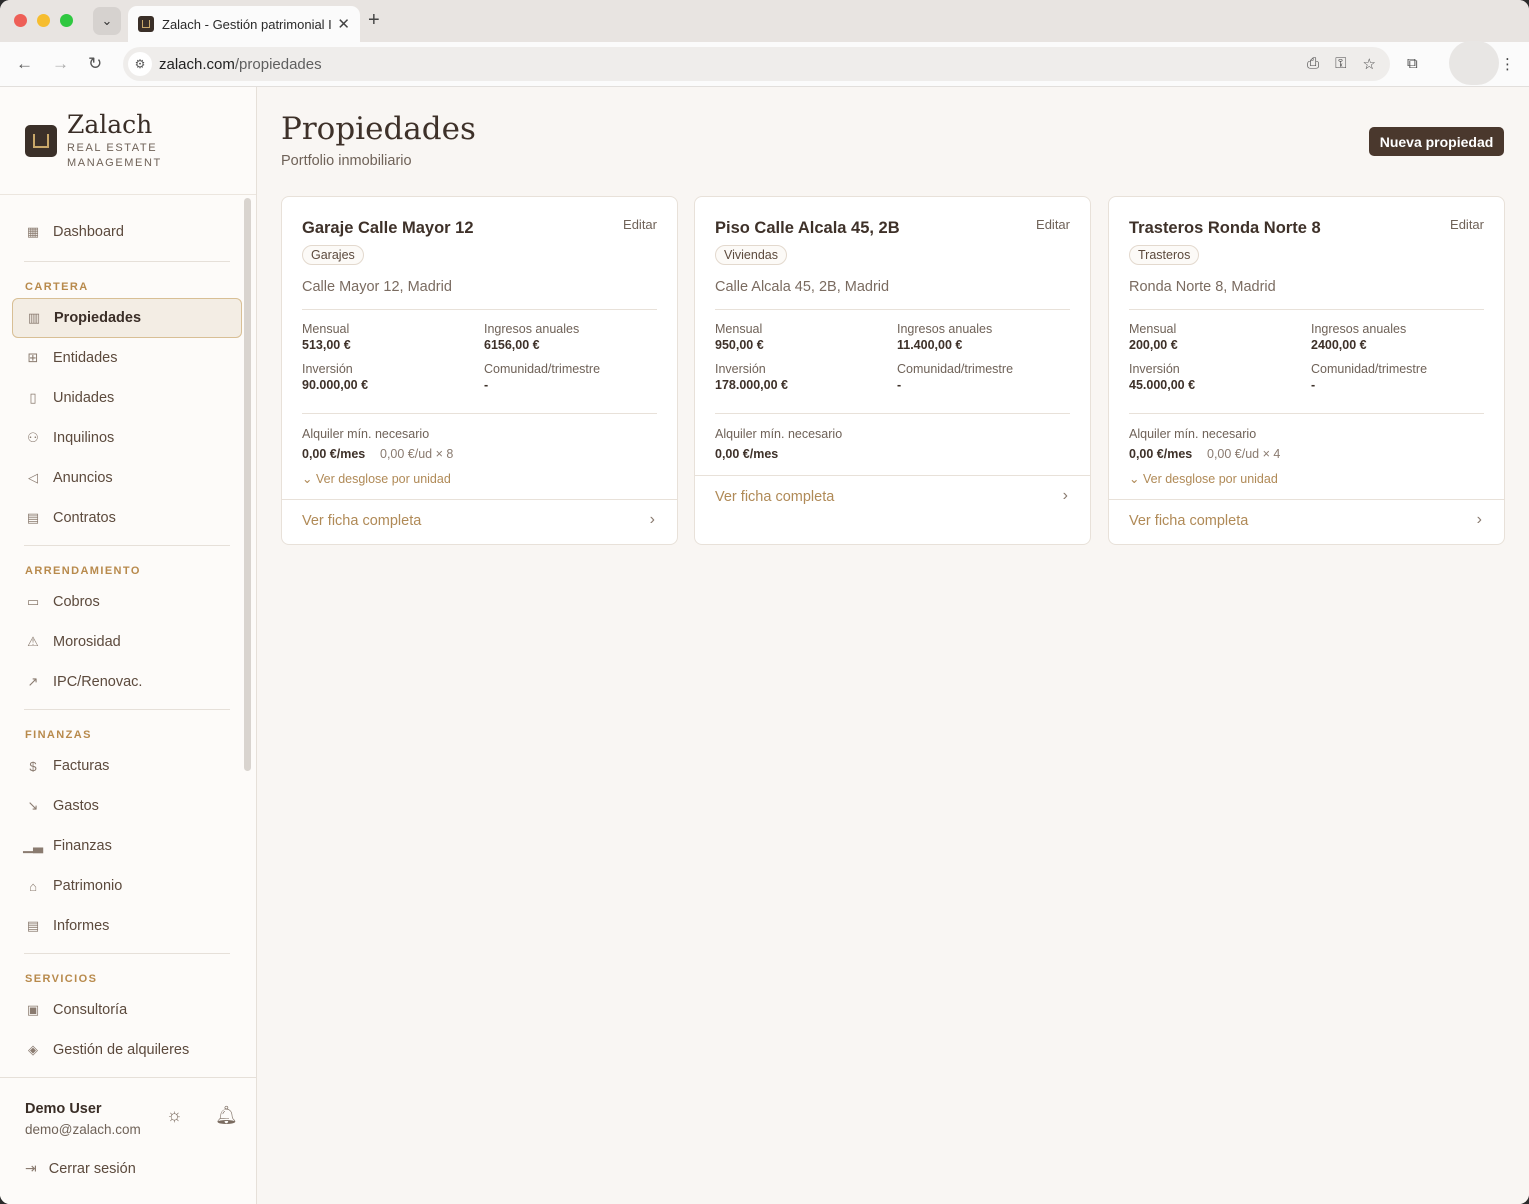 This screenshot has height=1204, width=1529. Describe the element at coordinates (1412, 63) in the screenshot. I see `extensions-icon: ⧉` at that location.